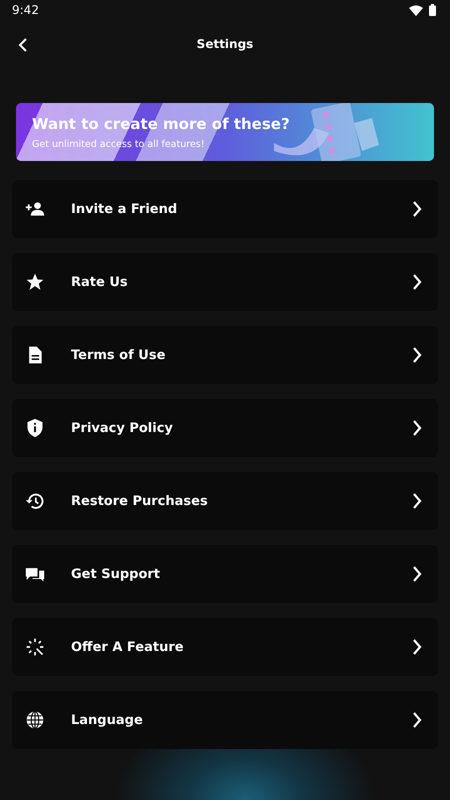 Image resolution: width=450 pixels, height=800 pixels. What do you see at coordinates (432, 10) in the screenshot?
I see `battery-icon` at bounding box center [432, 10].